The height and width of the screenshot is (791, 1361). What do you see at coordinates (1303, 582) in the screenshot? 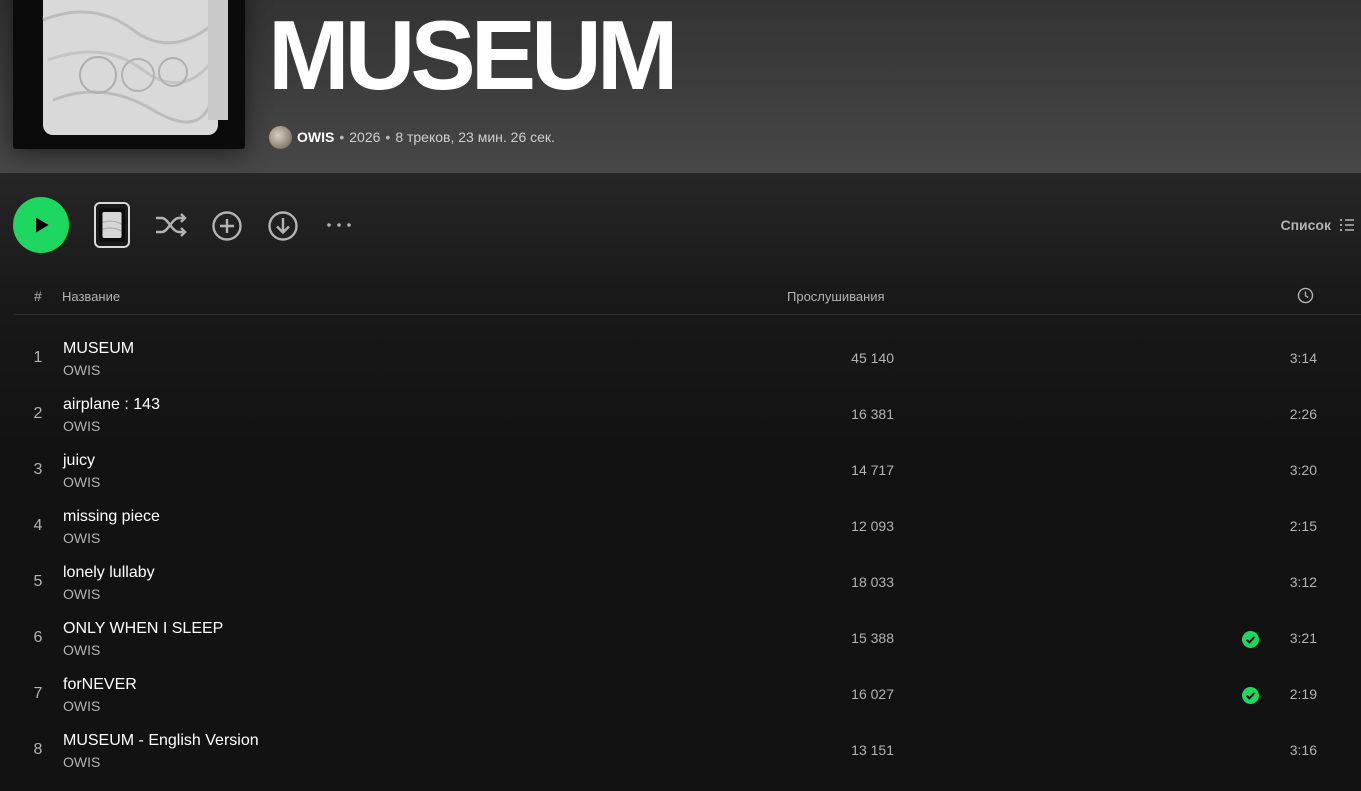
I see `track-duration: 3:12` at bounding box center [1303, 582].